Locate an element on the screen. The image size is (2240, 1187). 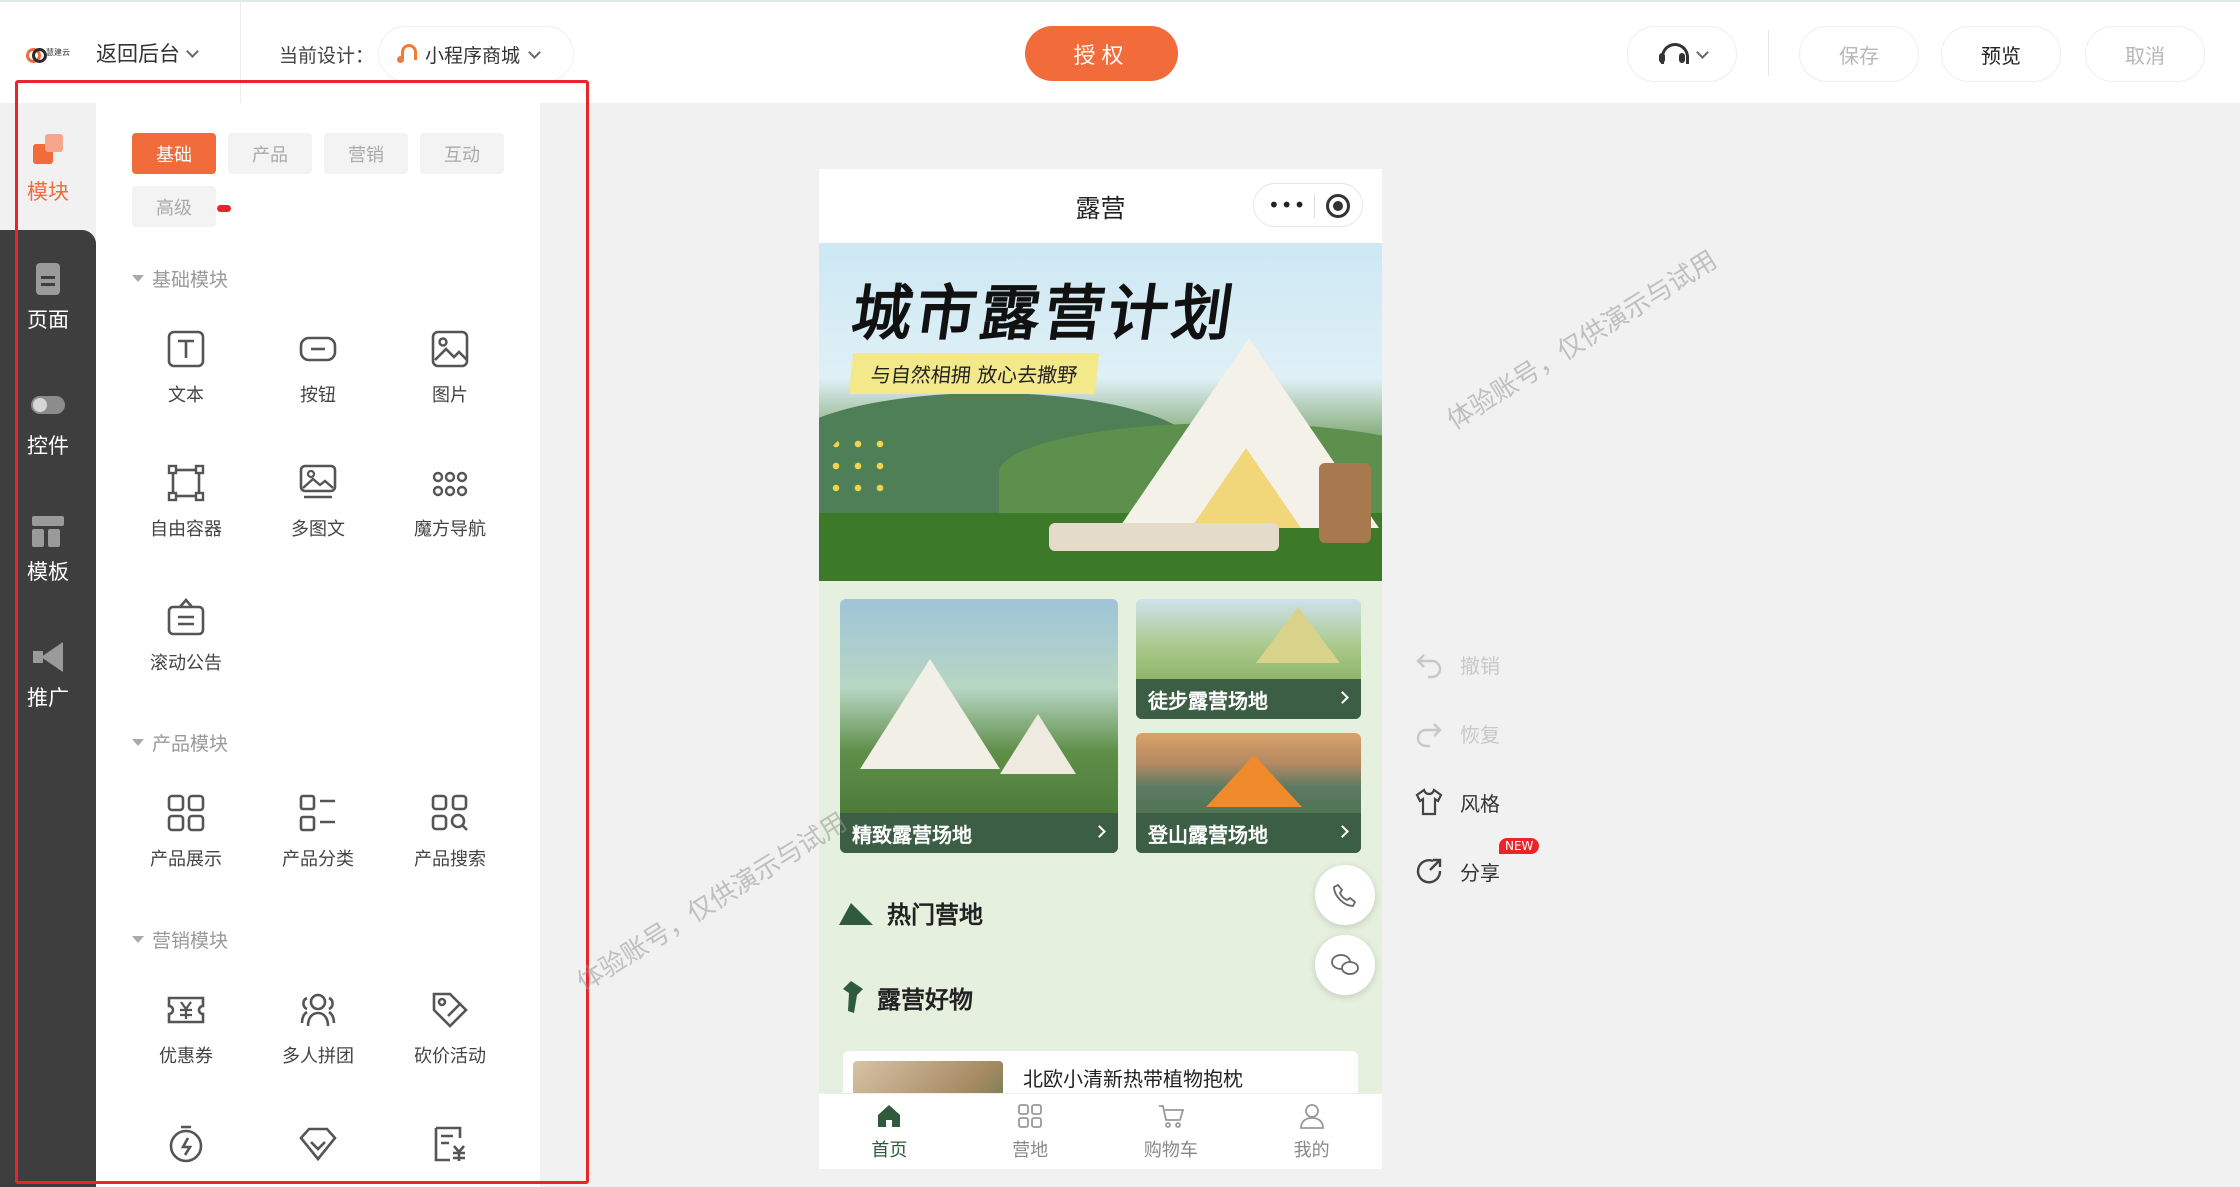
save-button: 保存 is located at coordinates (1859, 54).